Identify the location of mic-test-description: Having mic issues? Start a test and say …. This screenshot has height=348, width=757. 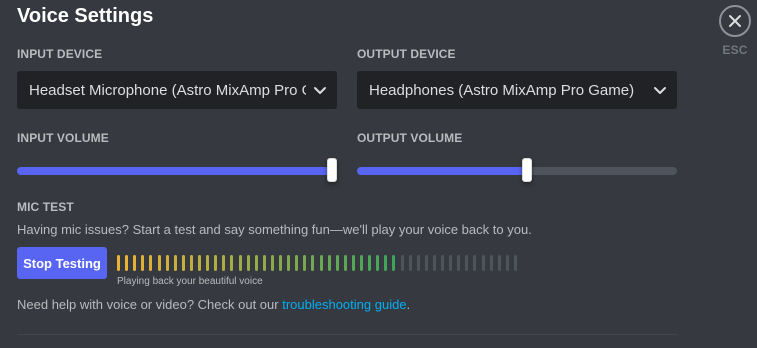
(274, 229).